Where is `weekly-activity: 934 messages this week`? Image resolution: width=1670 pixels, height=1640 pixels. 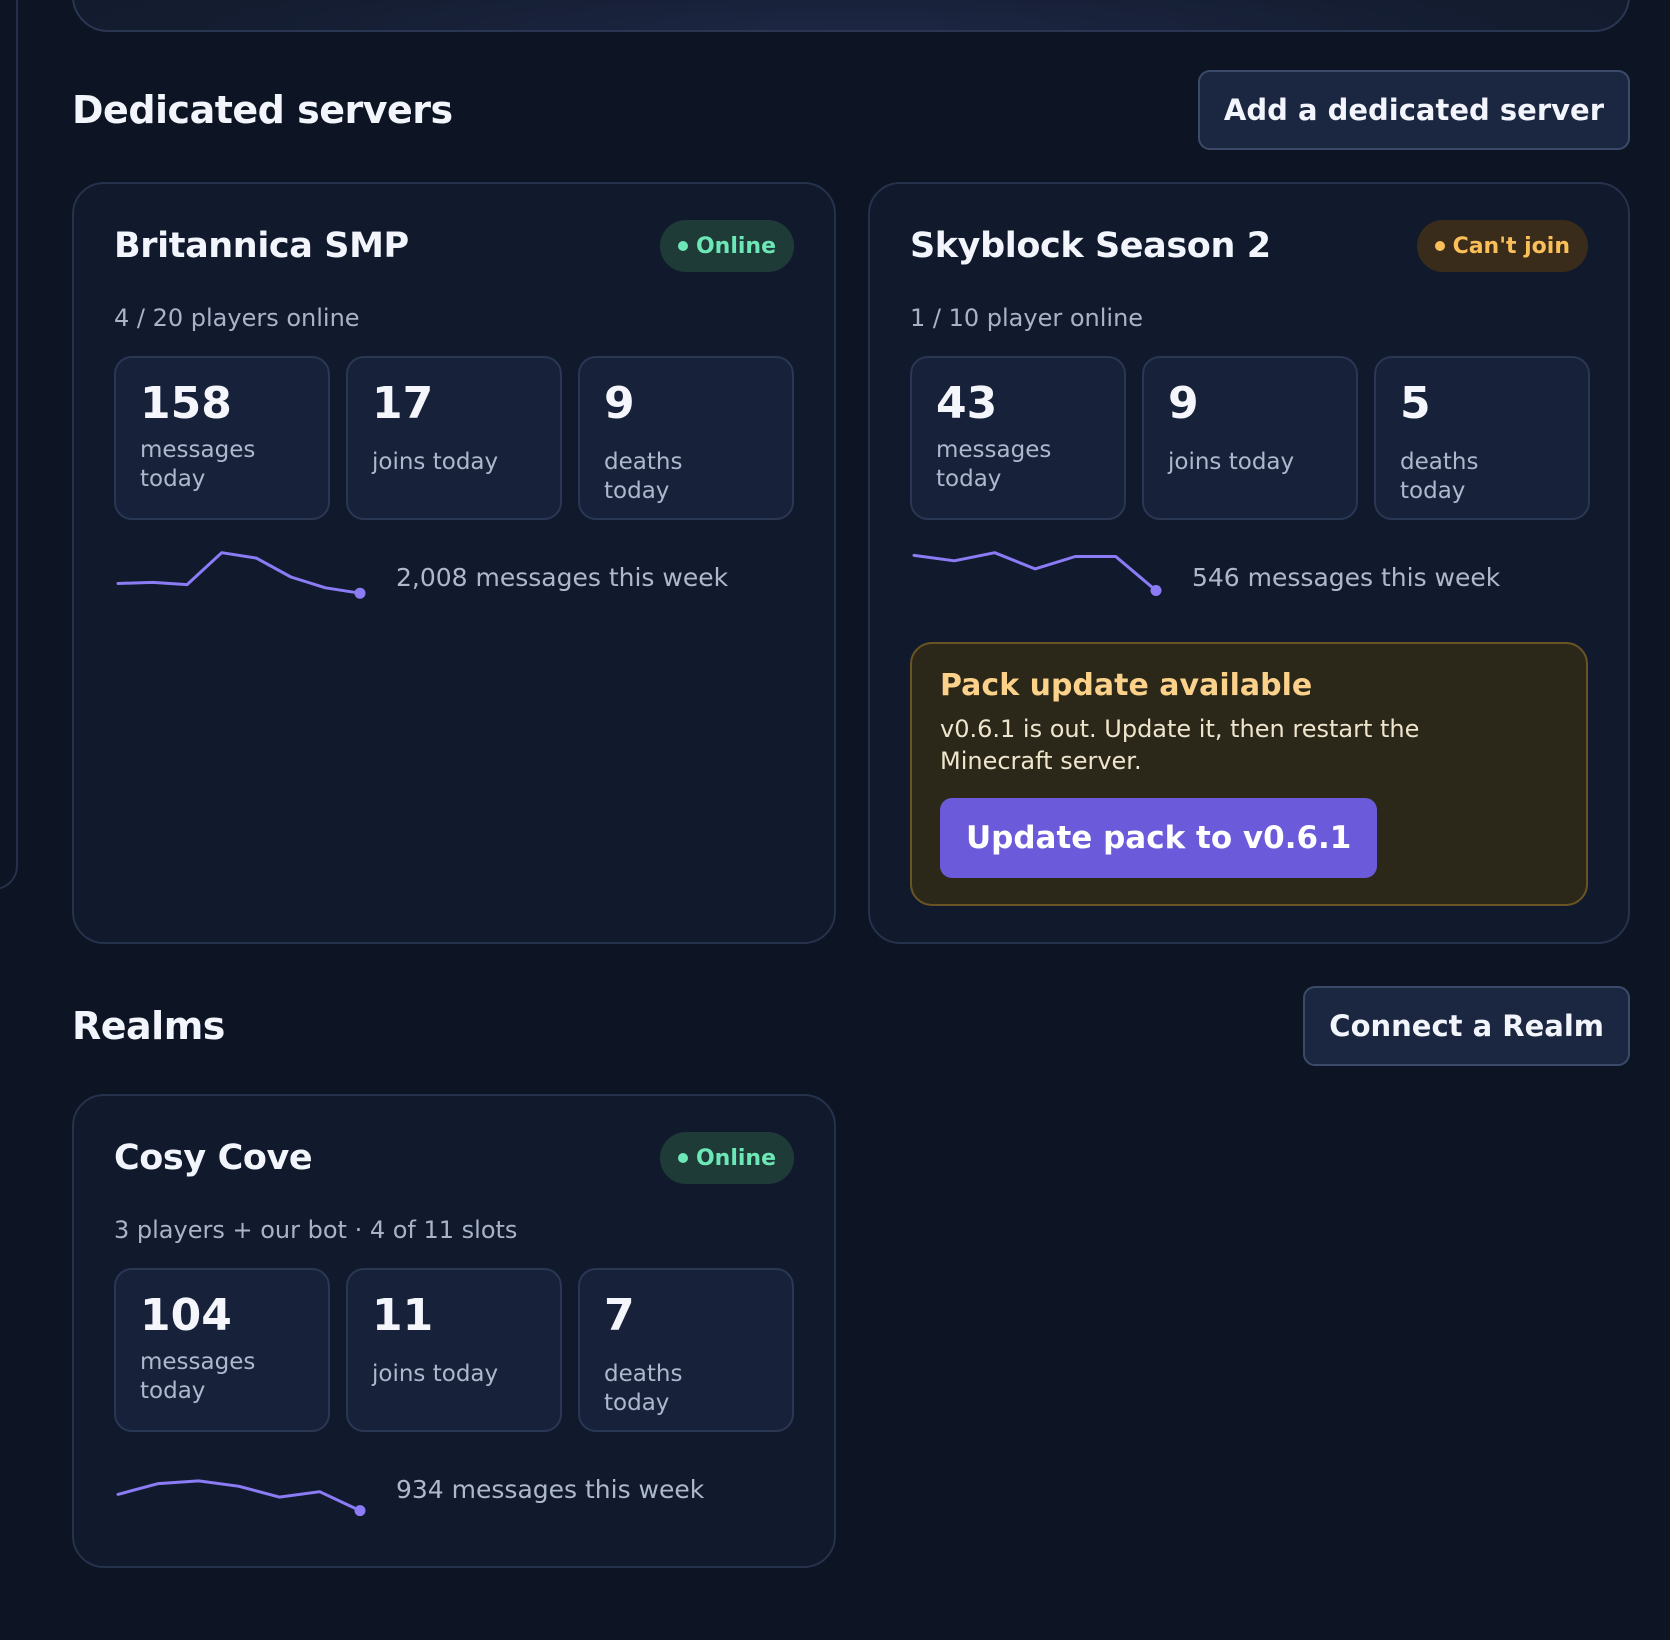
weekly-activity: 934 messages this week is located at coordinates (409, 1489).